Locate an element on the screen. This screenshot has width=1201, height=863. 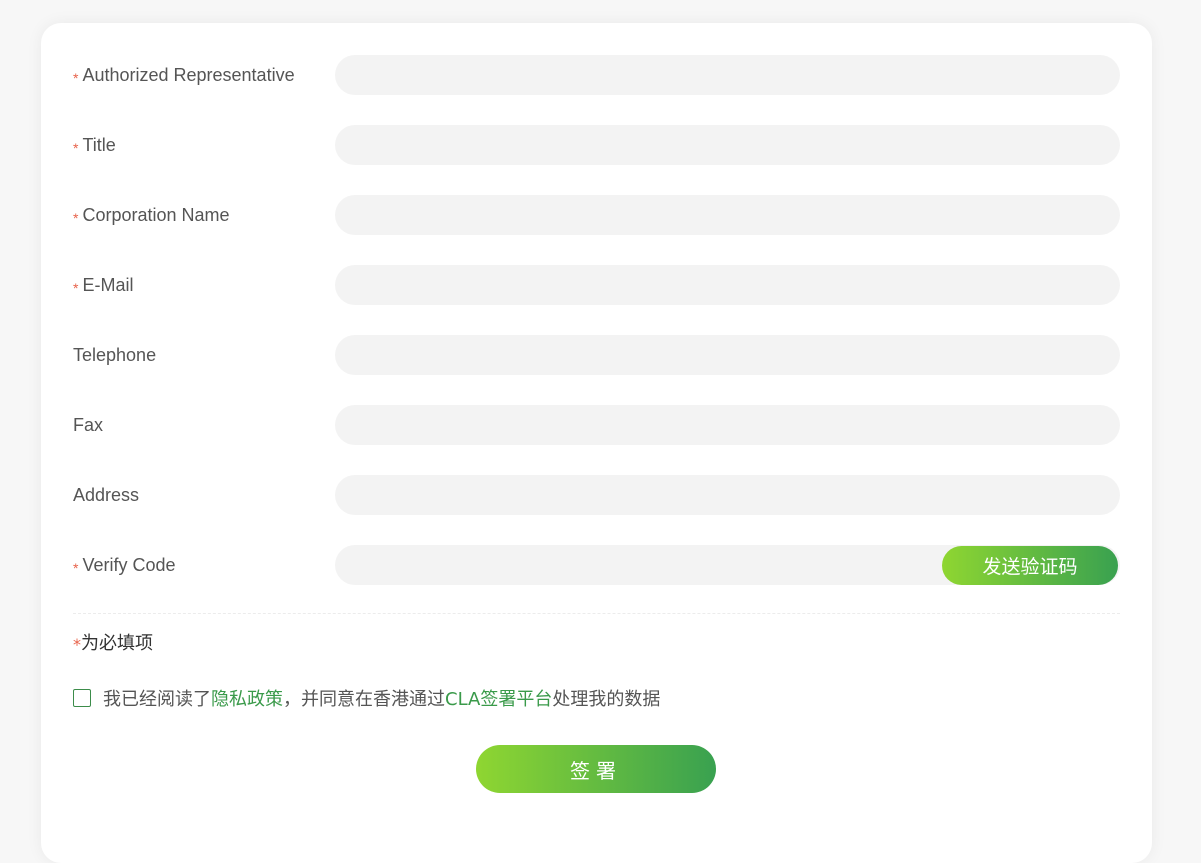
required-note-text: 为必填项 is located at coordinates (117, 643).